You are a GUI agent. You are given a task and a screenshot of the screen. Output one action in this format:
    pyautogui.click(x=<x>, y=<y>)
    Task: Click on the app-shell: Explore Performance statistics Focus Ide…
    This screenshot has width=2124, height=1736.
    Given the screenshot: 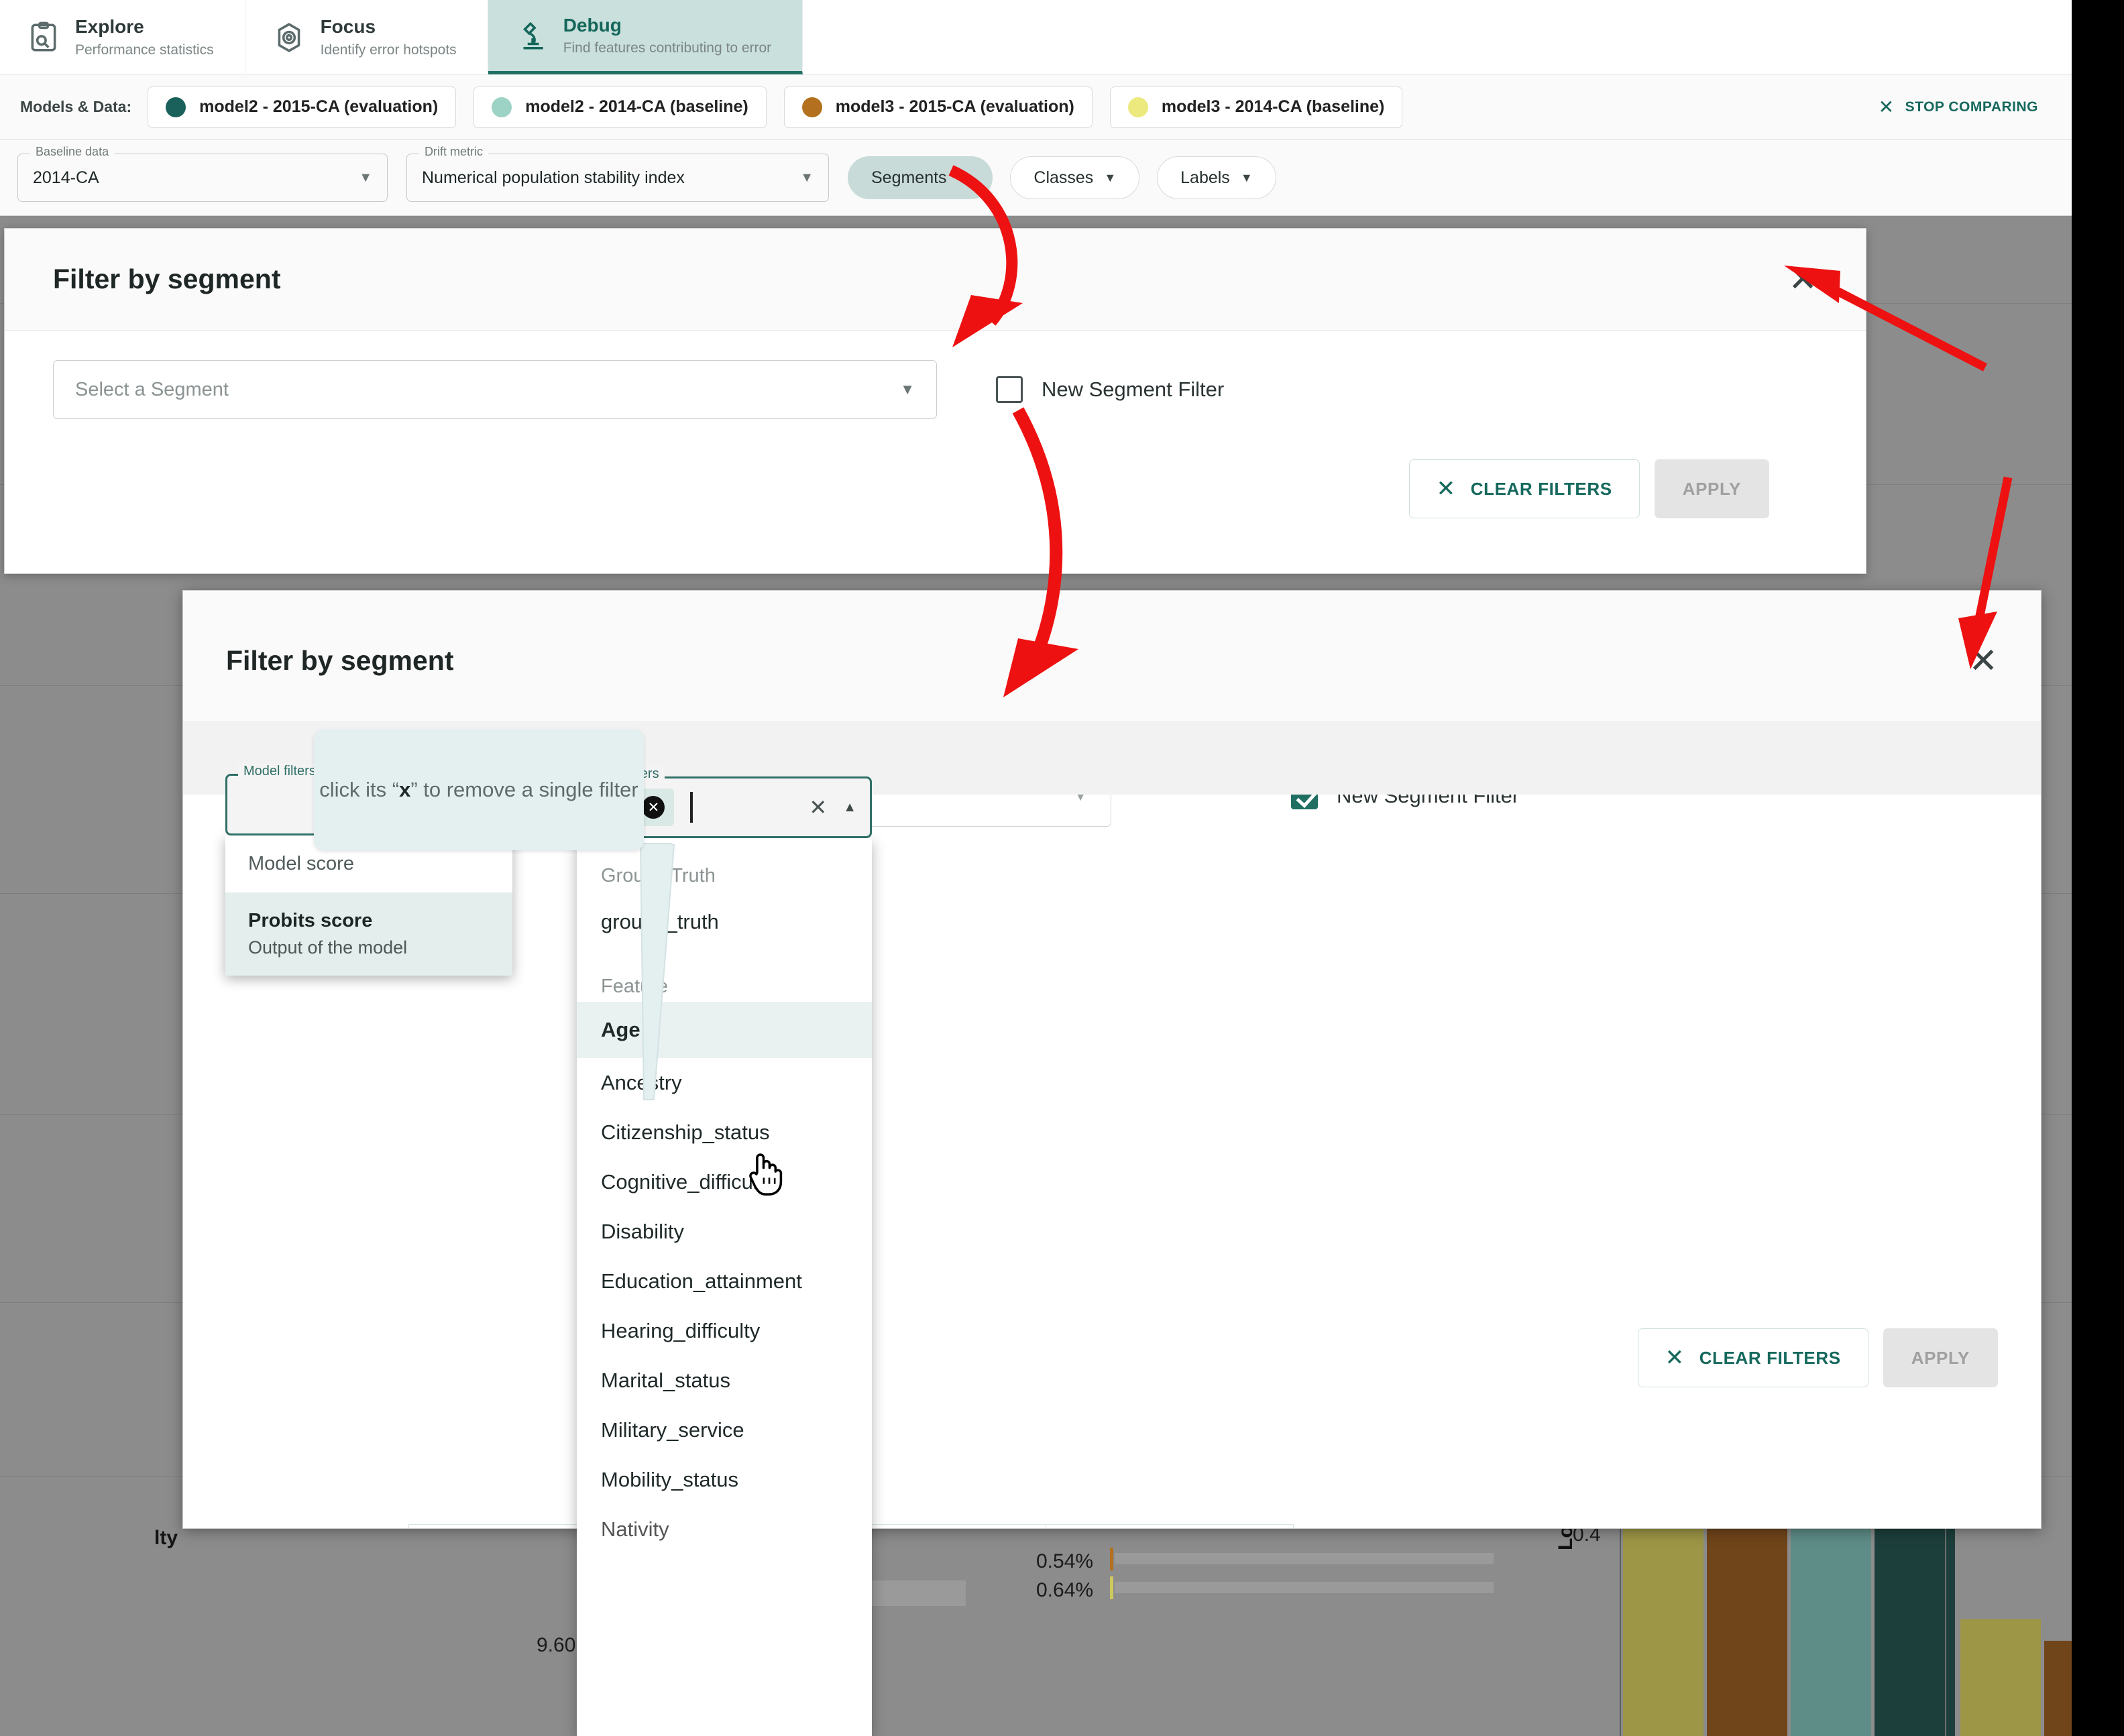 What is the action you would take?
    pyautogui.click(x=1036, y=108)
    